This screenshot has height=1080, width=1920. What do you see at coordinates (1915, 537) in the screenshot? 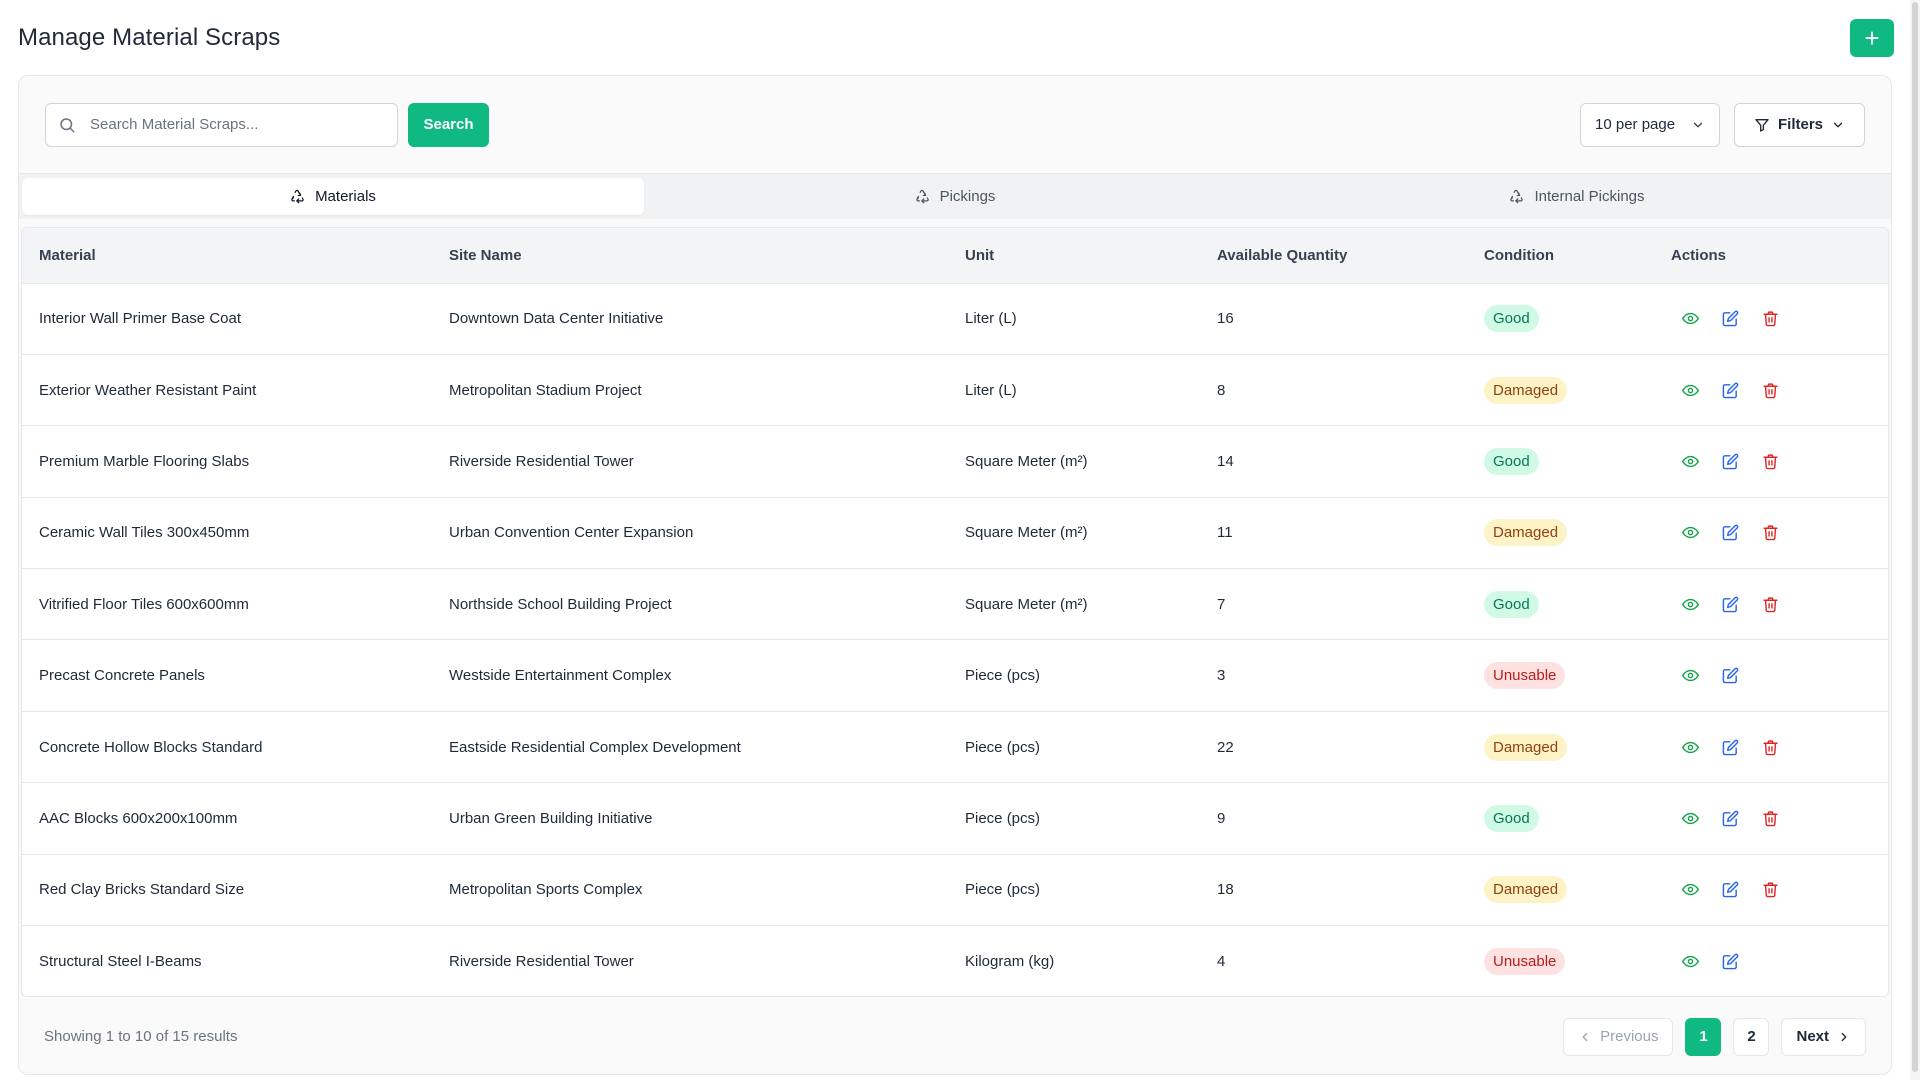
I see `scrollbar-thumb` at bounding box center [1915, 537].